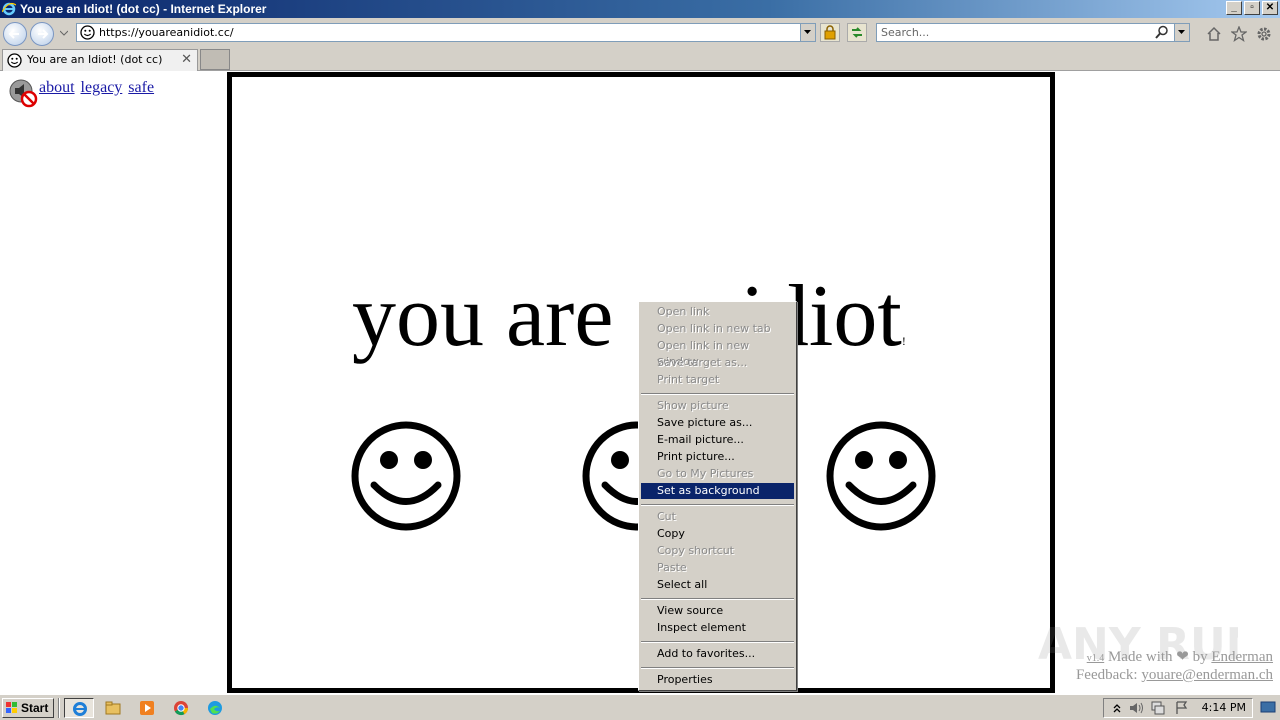 The width and height of the screenshot is (1280, 720). I want to click on forward-button, so click(42, 34).